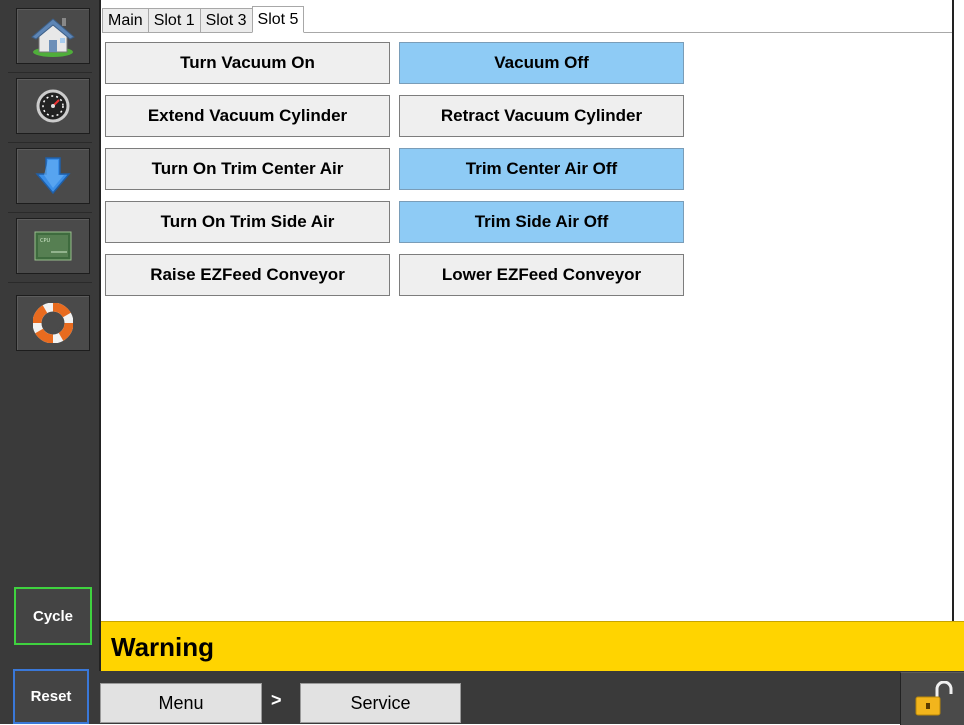  I want to click on extend-vacuum-cylinder-button: Extend Vacuum Cylinder, so click(247, 116).